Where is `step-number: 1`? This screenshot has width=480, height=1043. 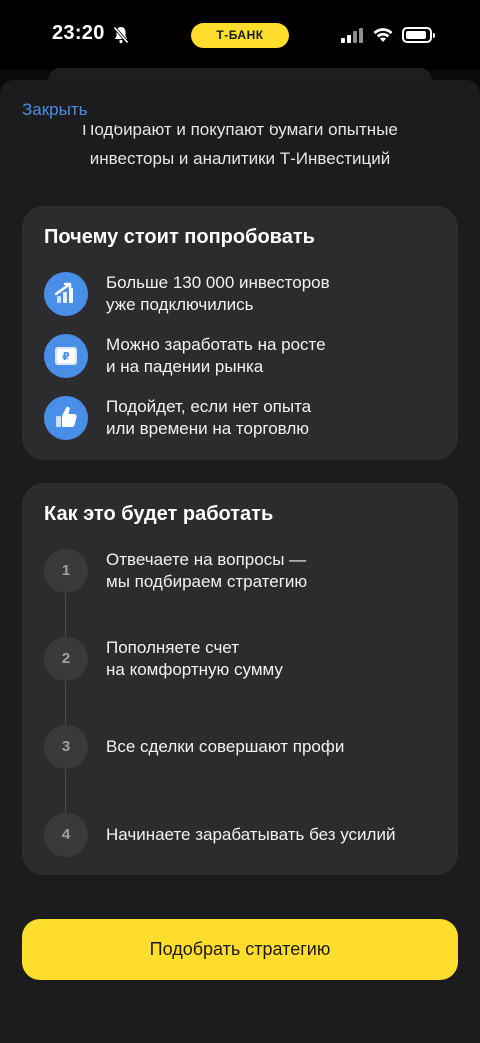 step-number: 1 is located at coordinates (66, 571).